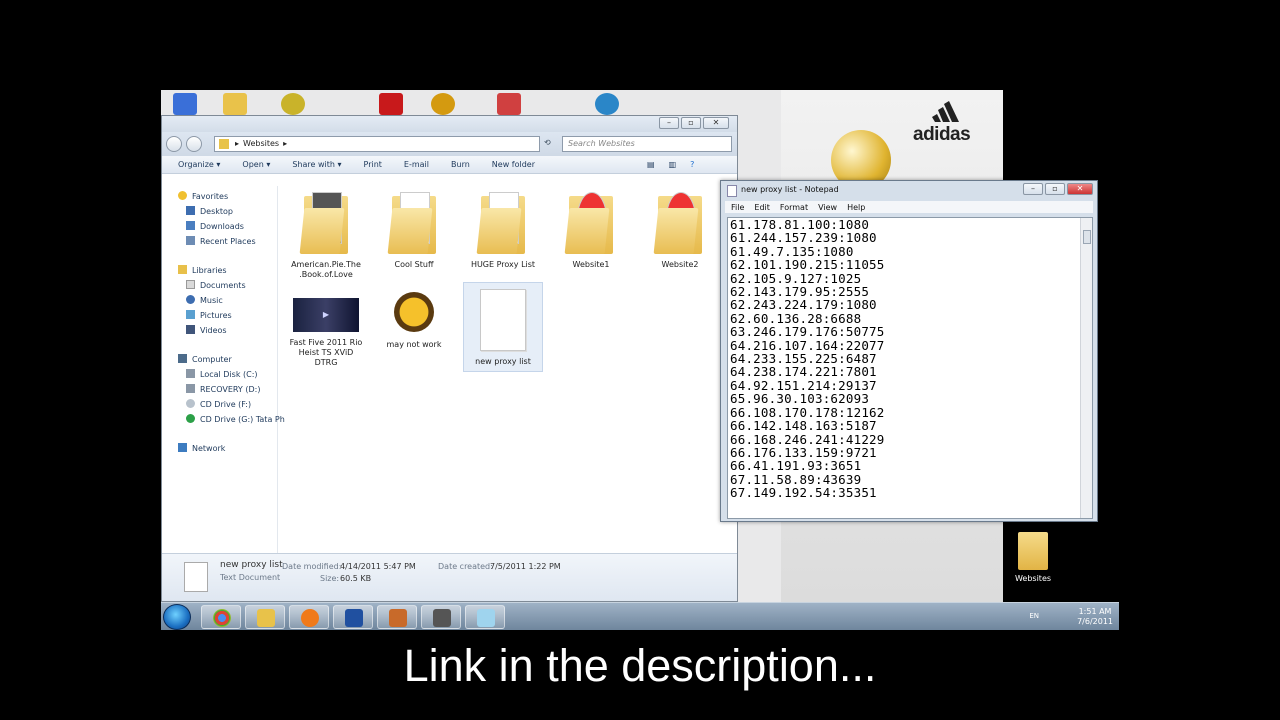  I want to click on top-desktop-icons, so click(471, 104).